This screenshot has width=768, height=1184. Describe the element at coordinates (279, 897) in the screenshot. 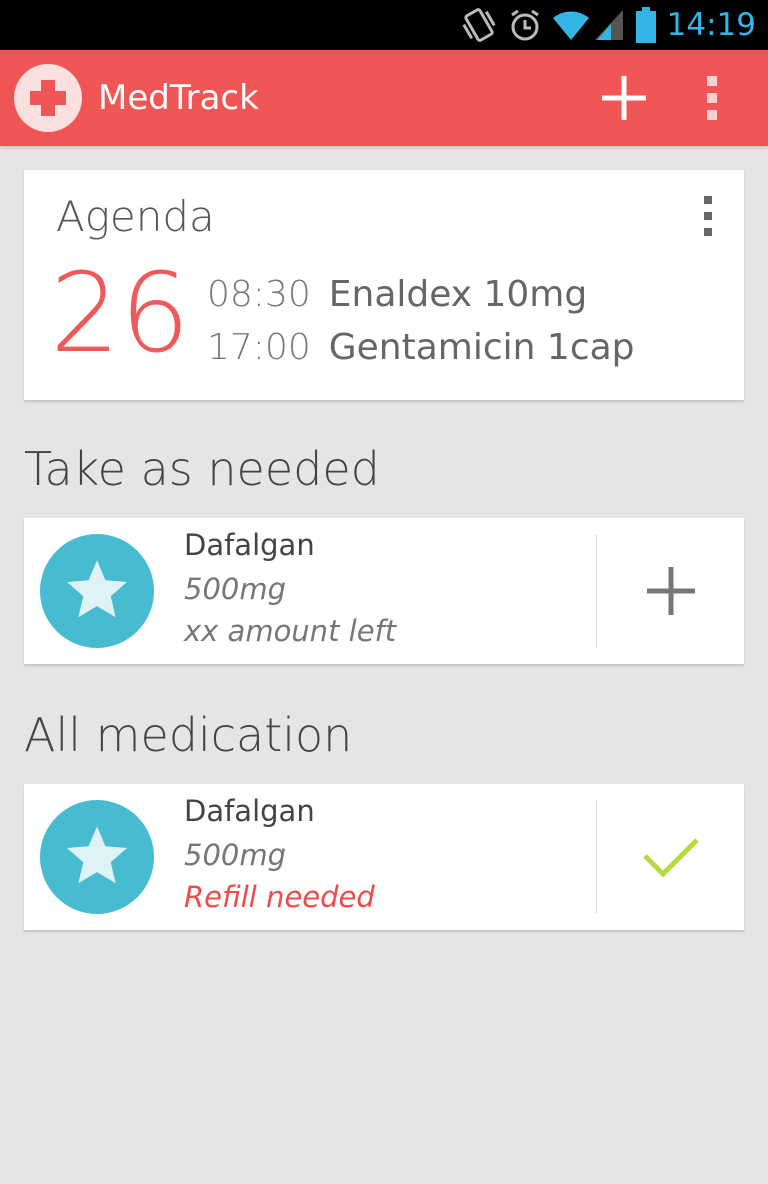

I see `medication-status: Refill needed` at that location.